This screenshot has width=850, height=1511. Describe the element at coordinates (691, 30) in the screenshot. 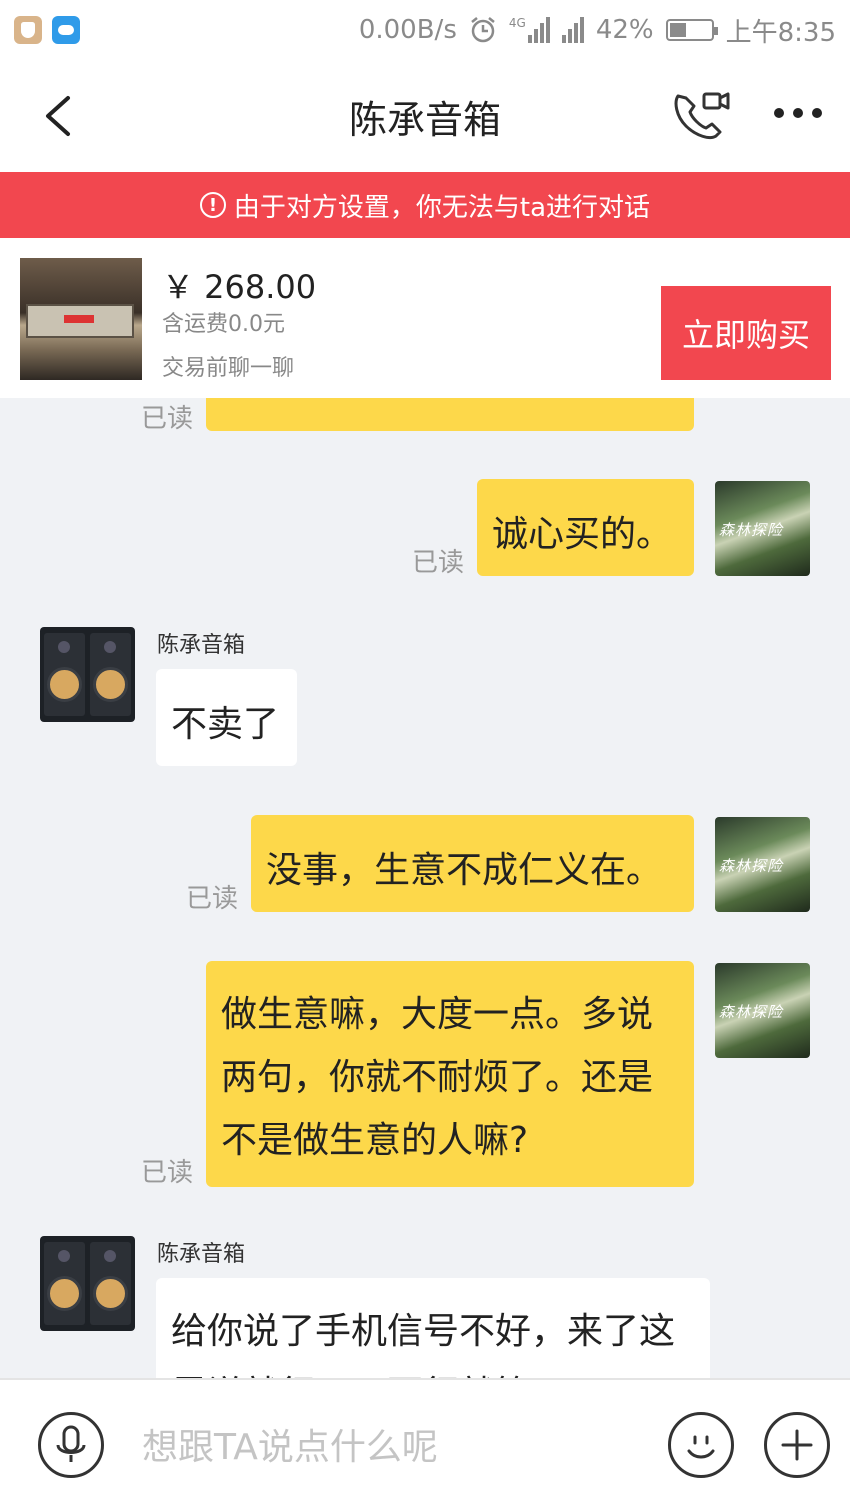

I see `battery-icon` at that location.